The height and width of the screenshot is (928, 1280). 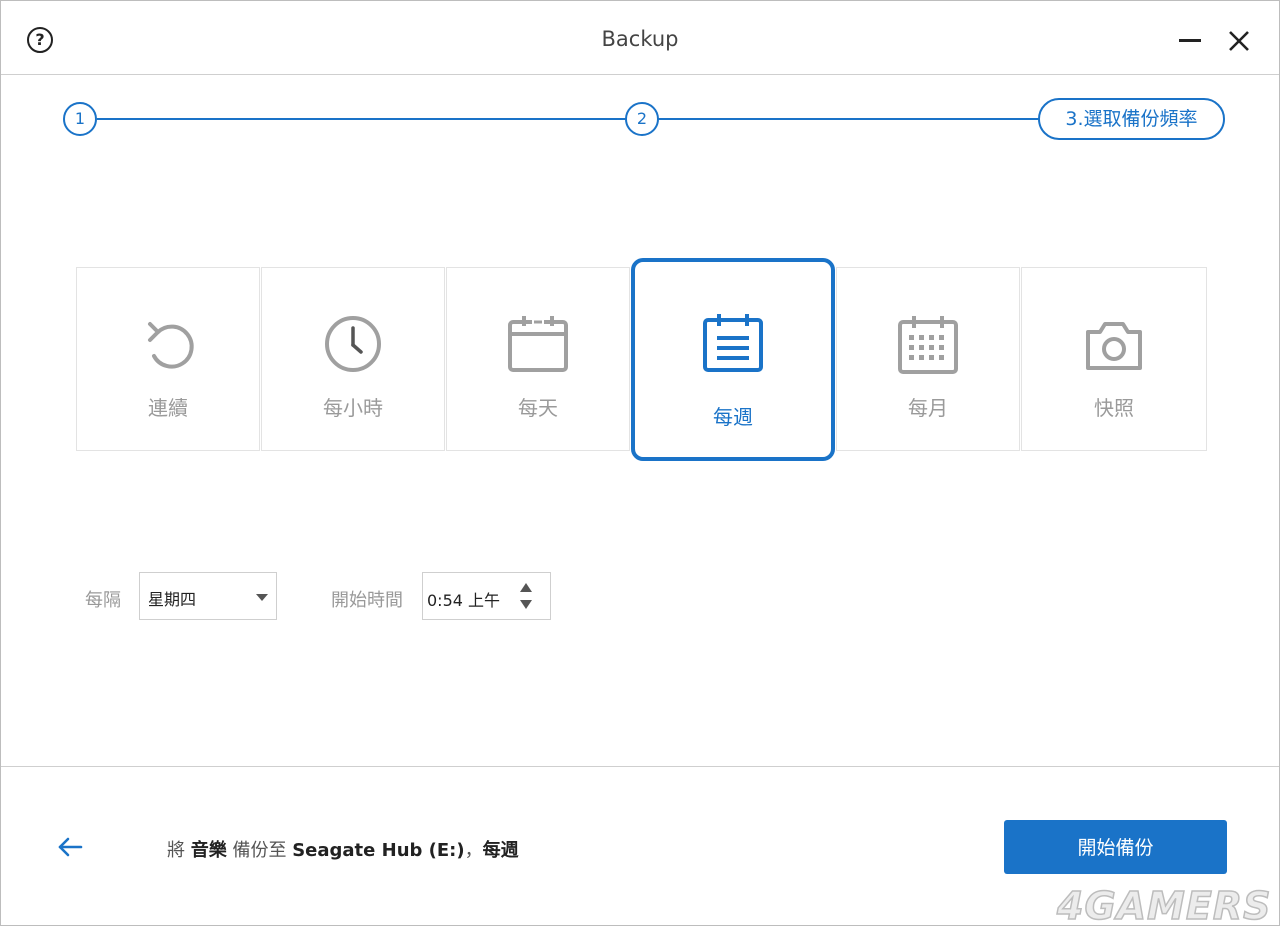 What do you see at coordinates (208, 596) in the screenshot?
I see `weekday-dropdown: 星期四` at bounding box center [208, 596].